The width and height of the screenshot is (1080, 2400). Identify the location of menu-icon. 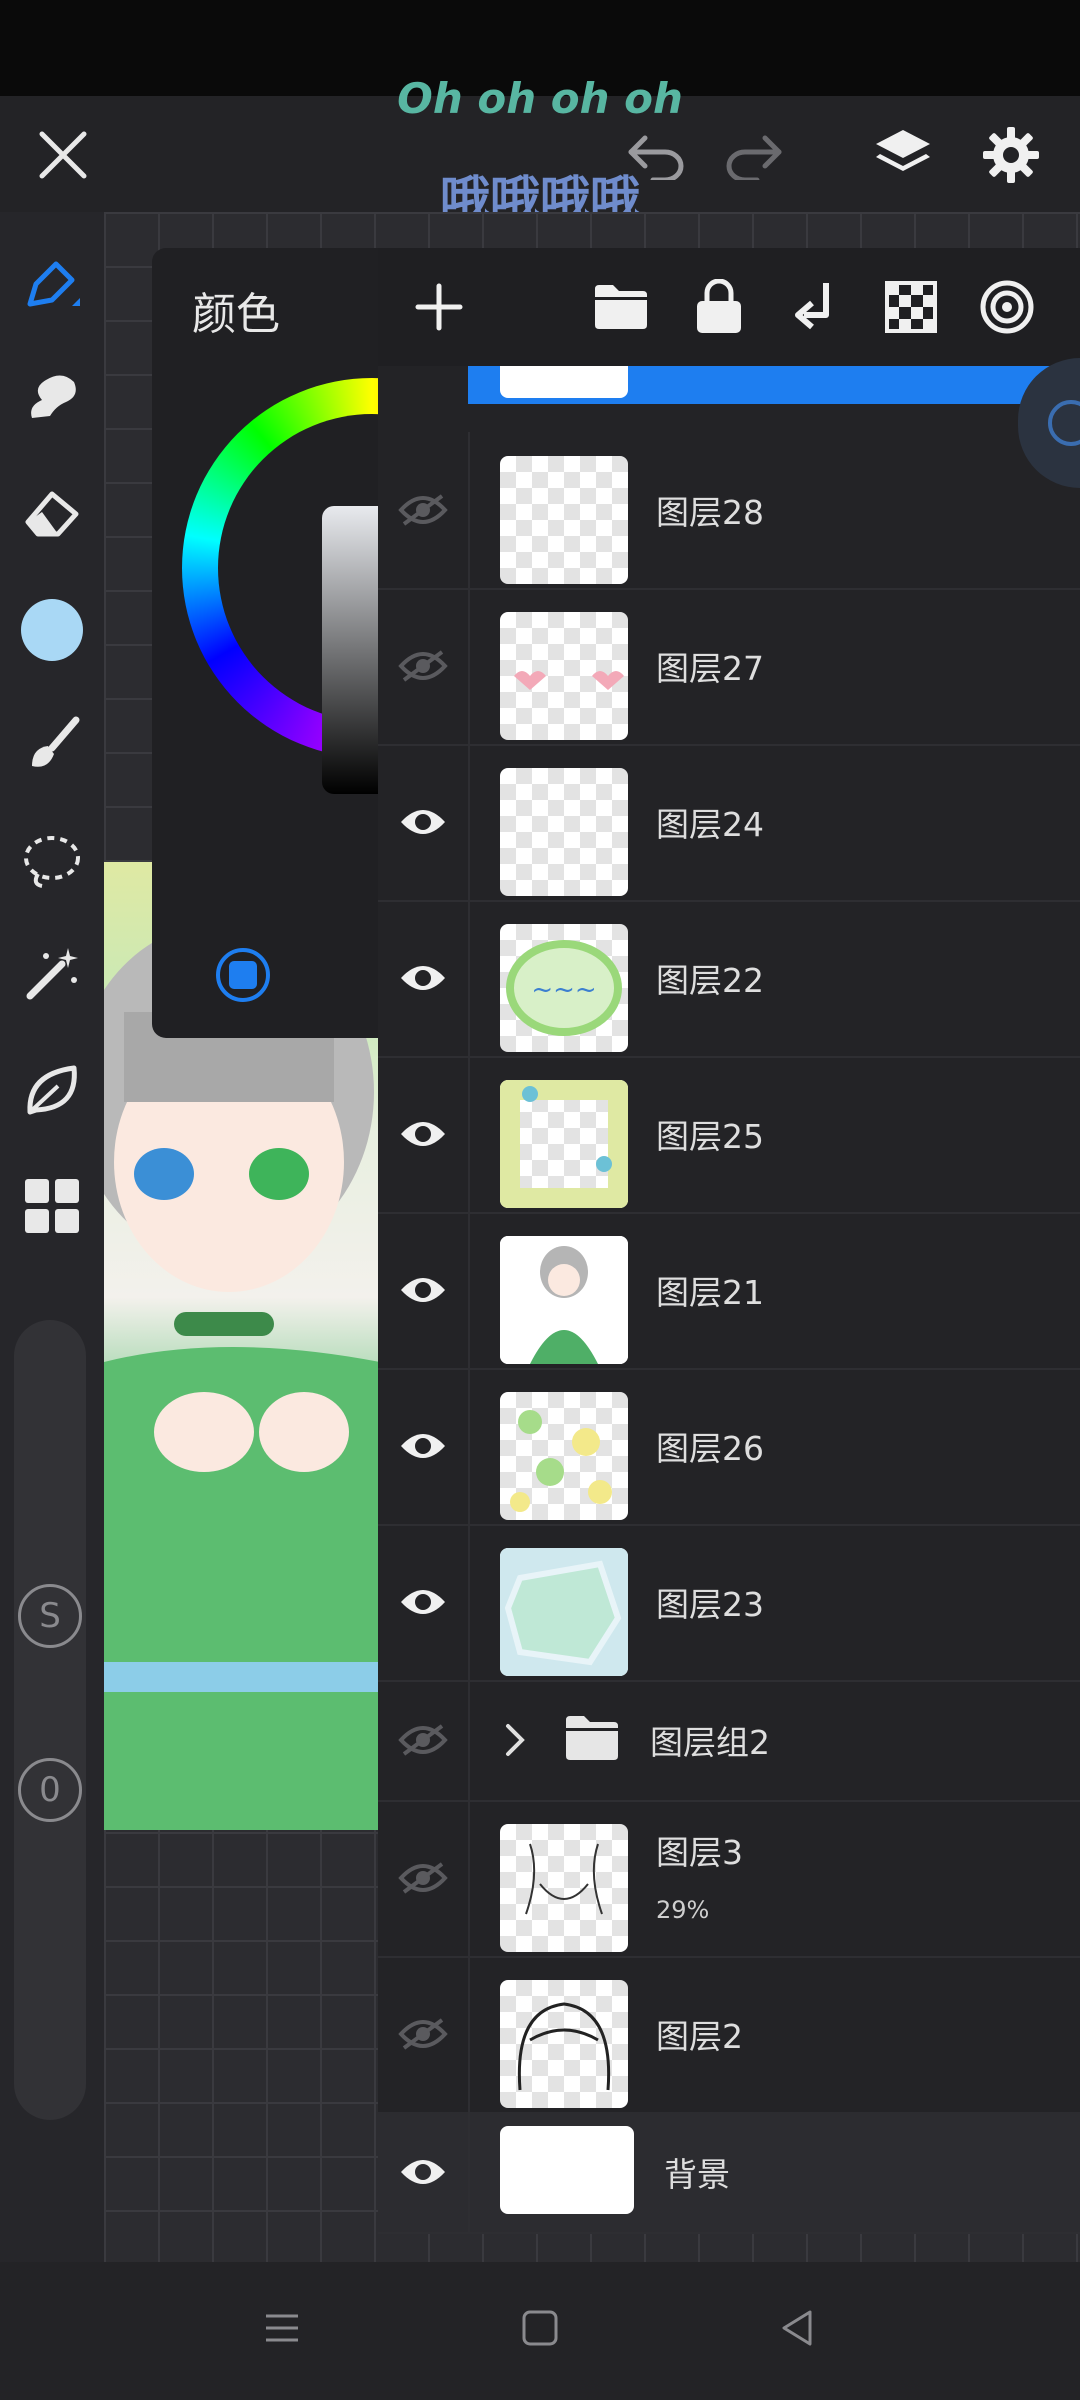
(282, 2330).